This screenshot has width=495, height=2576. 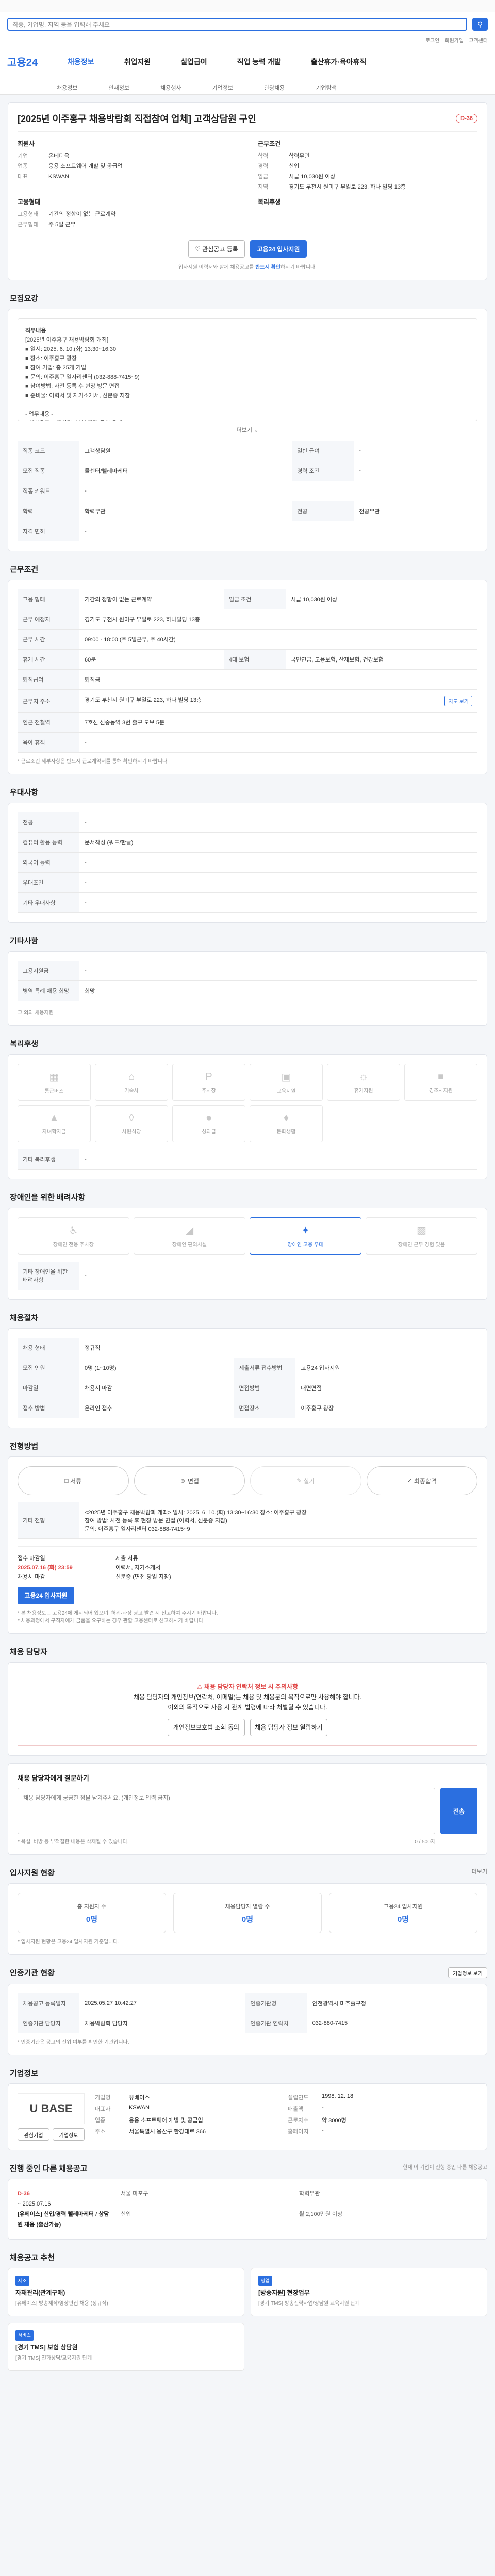 I want to click on welfare-item: ▲ 자녀학자금, so click(x=54, y=1123).